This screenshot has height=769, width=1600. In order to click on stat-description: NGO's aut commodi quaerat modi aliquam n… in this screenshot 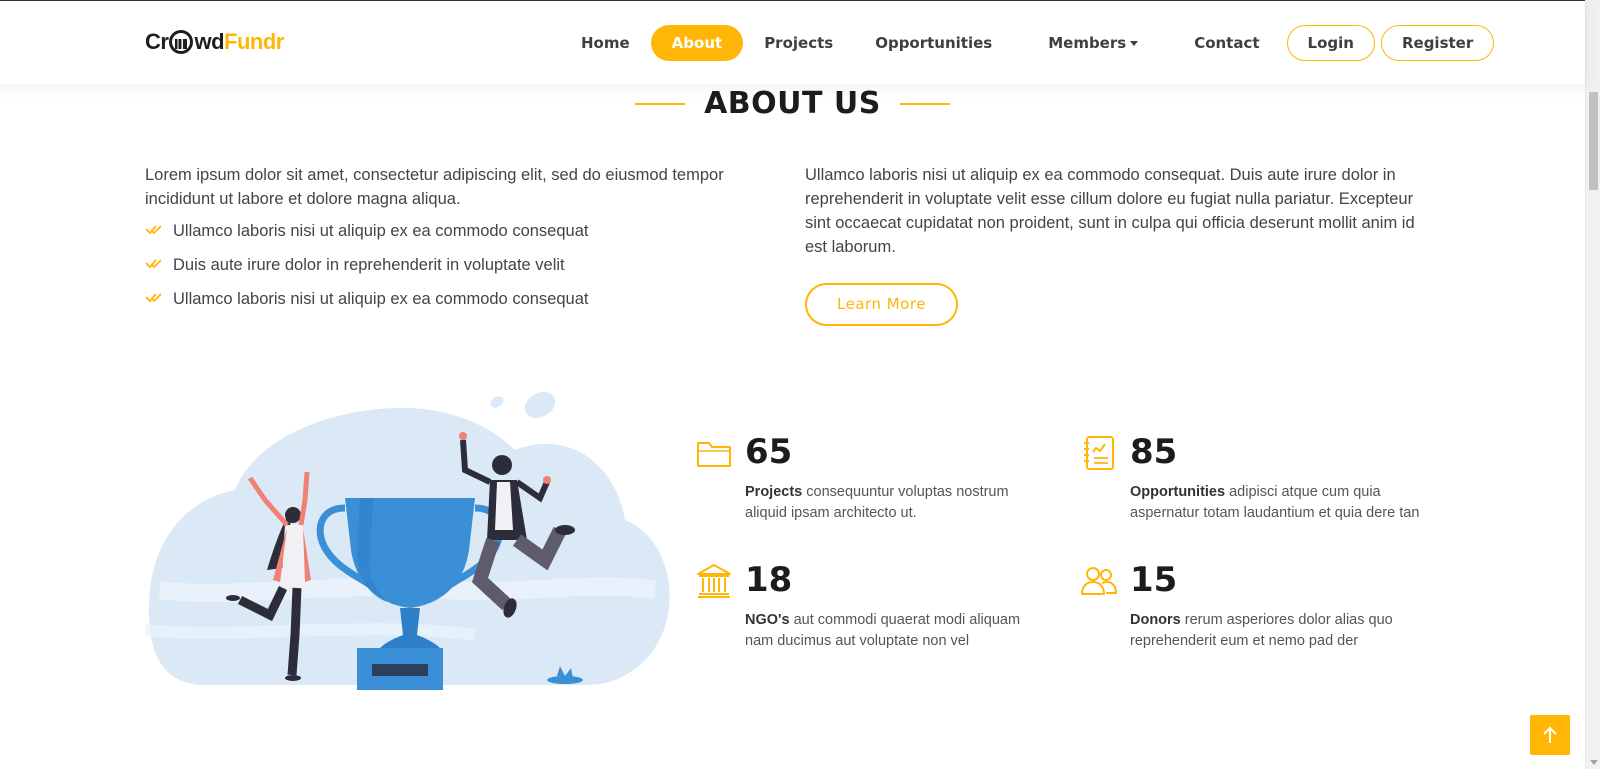, I will do `click(895, 631)`.